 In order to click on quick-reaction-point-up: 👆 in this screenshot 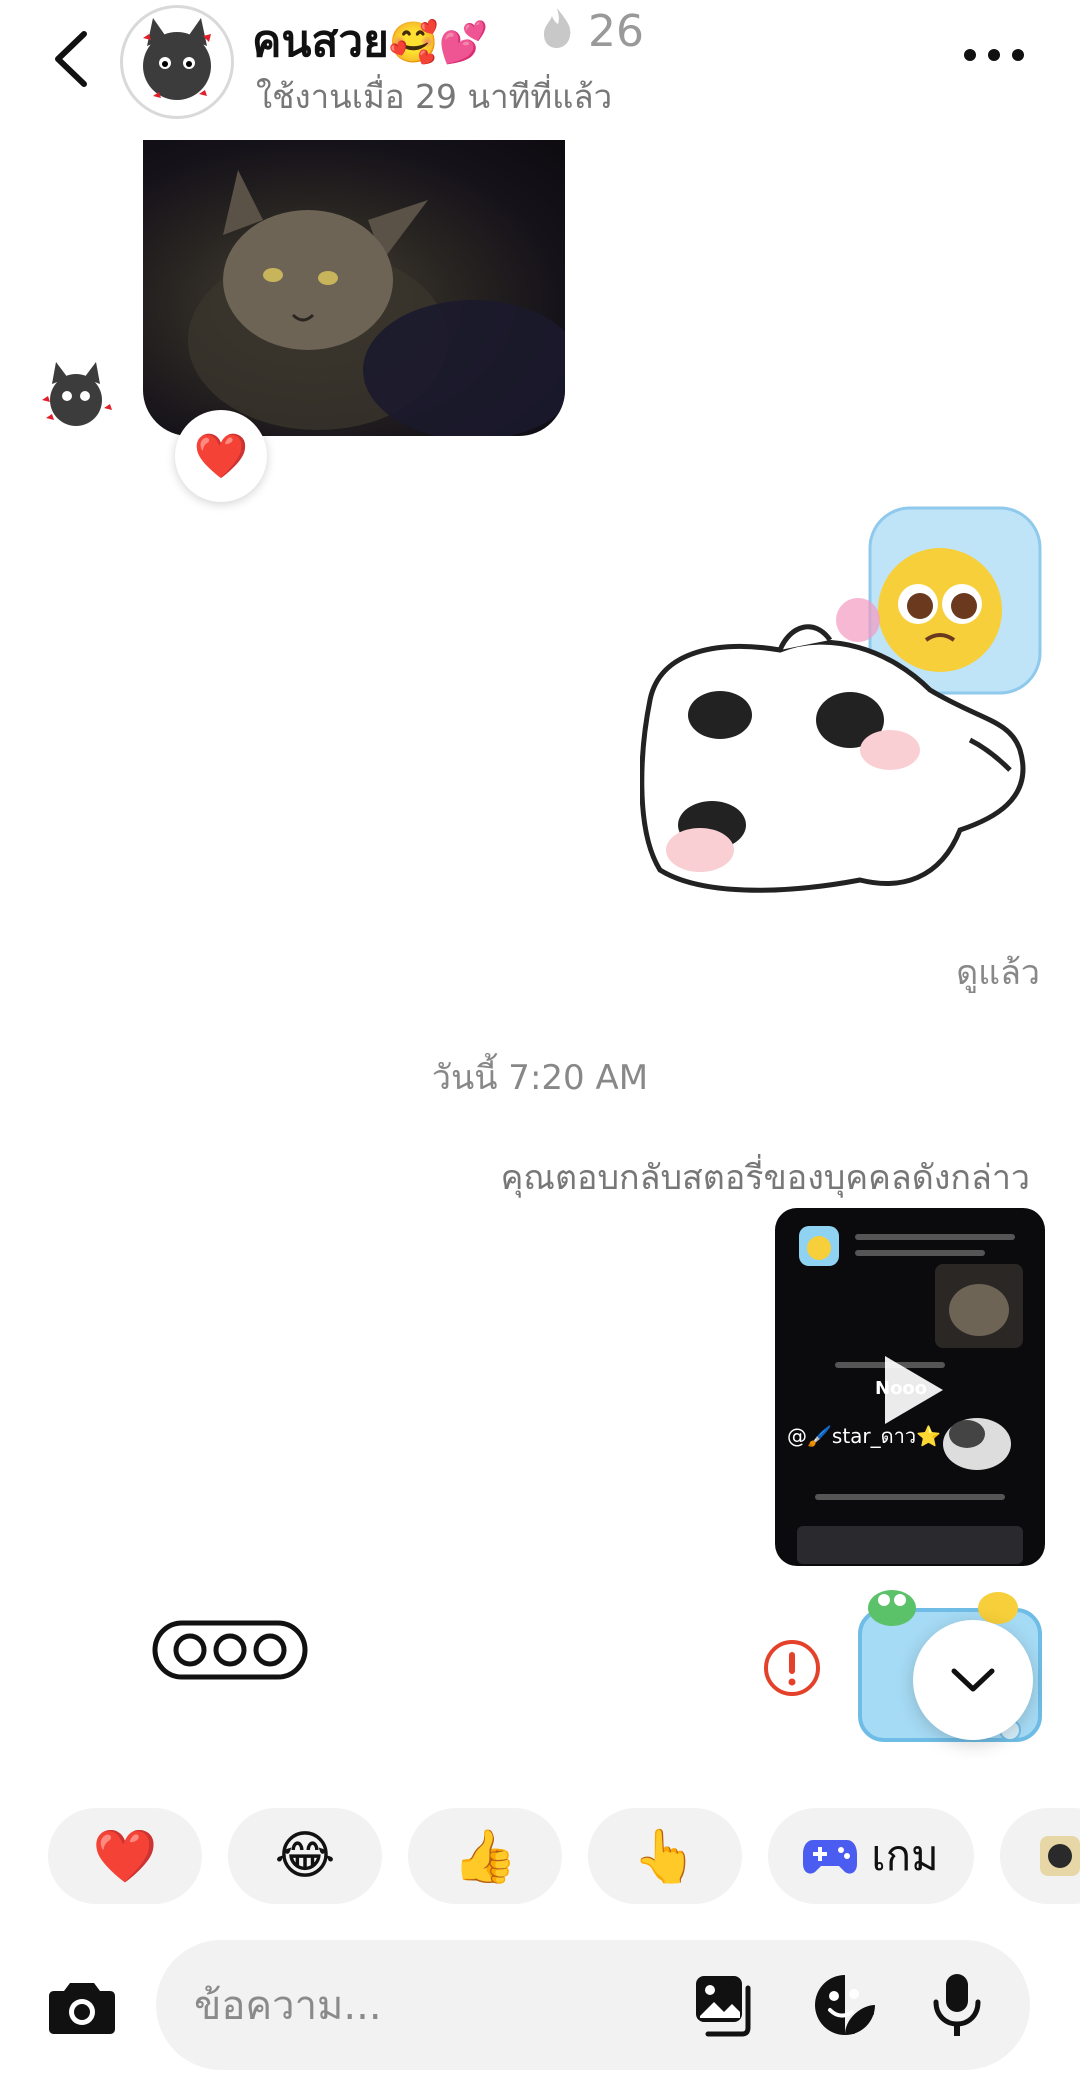, I will do `click(665, 1856)`.